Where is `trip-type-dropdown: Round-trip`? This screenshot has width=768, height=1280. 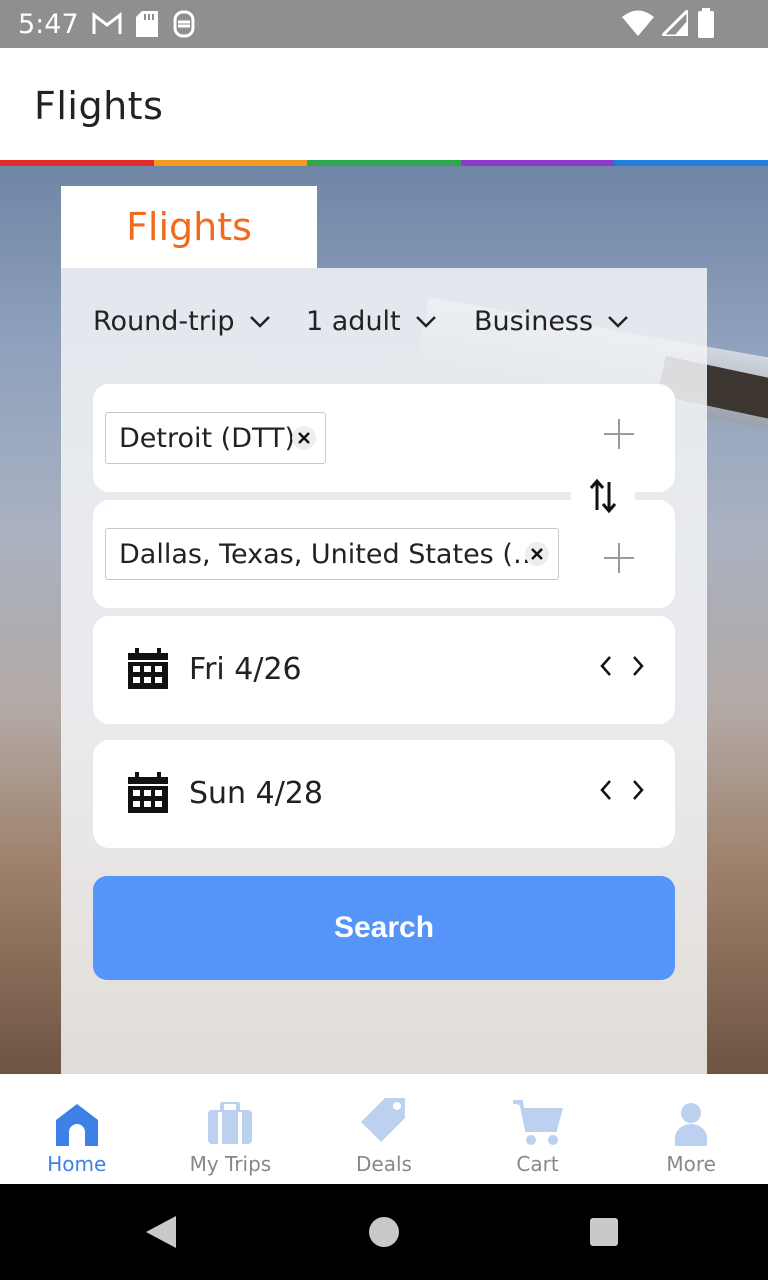 trip-type-dropdown: Round-trip is located at coordinates (182, 321).